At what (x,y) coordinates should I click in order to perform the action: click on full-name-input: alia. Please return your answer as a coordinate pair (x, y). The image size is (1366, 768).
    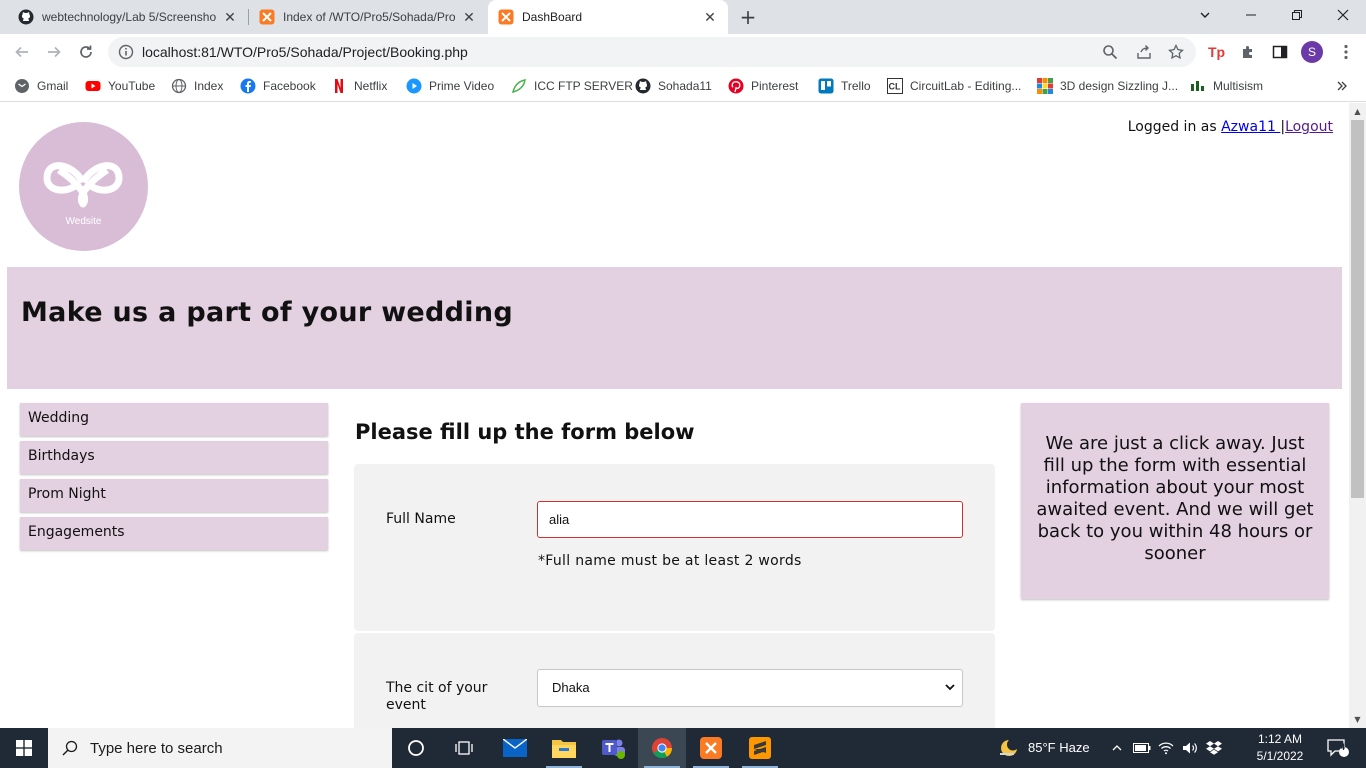
    Looking at the image, I should click on (750, 519).